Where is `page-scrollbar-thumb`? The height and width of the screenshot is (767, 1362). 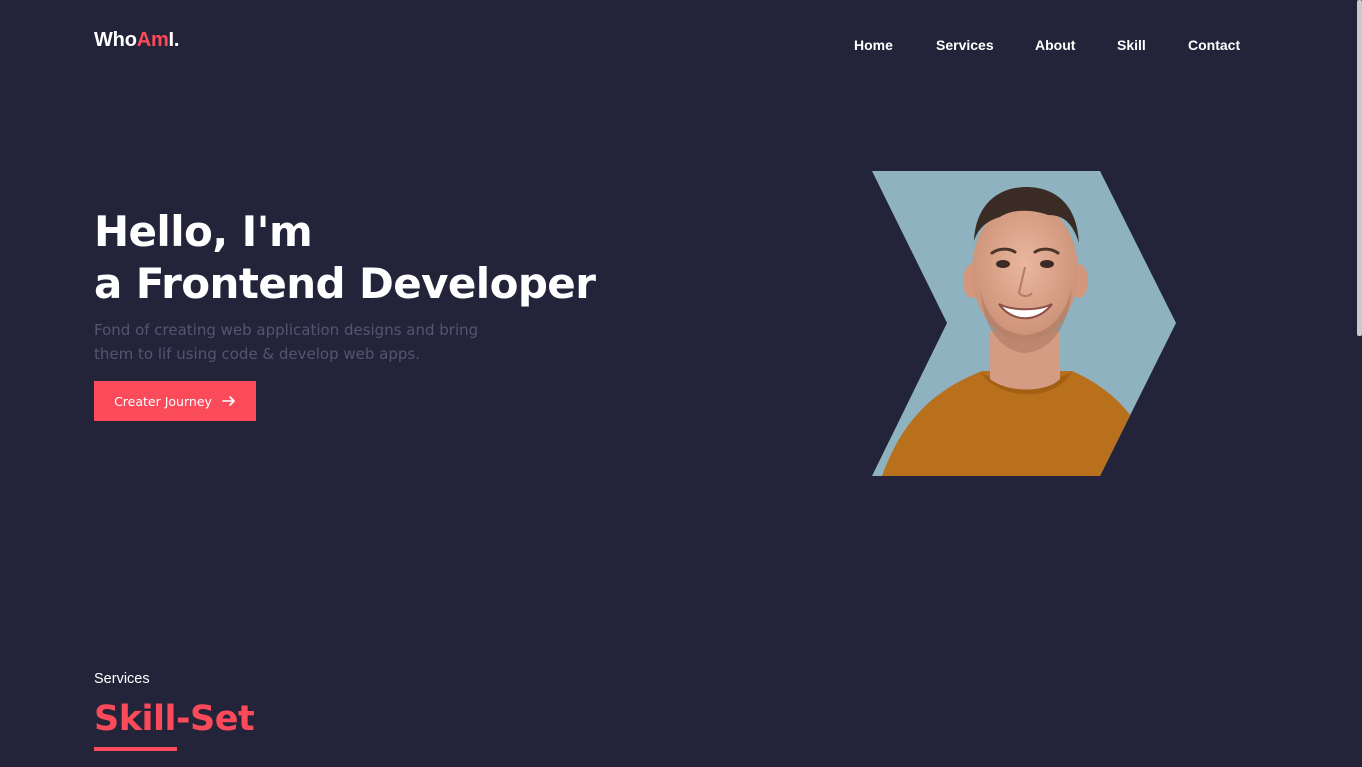 page-scrollbar-thumb is located at coordinates (1359, 168).